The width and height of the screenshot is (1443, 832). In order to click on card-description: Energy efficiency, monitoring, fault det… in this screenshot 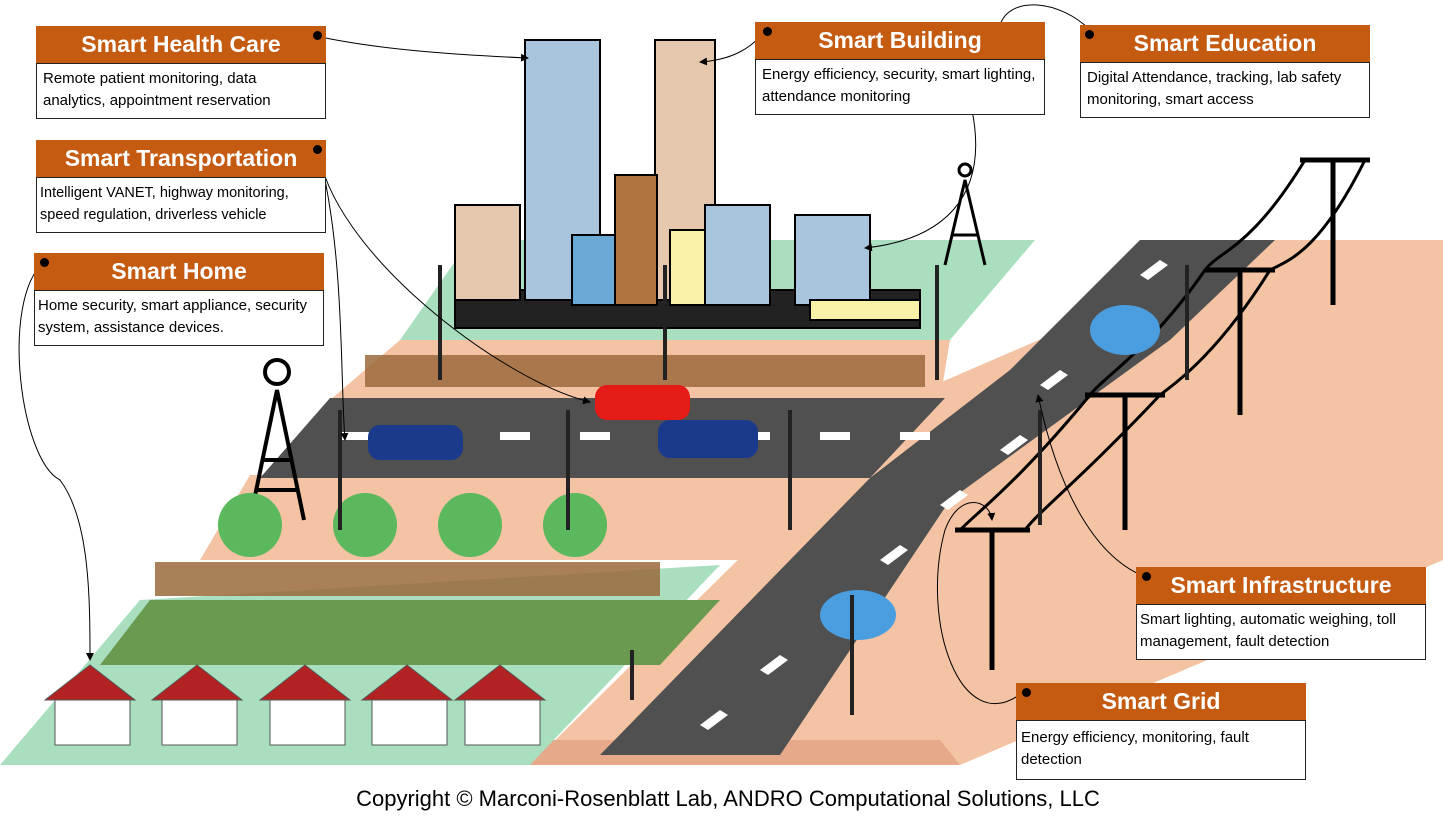, I will do `click(1161, 750)`.